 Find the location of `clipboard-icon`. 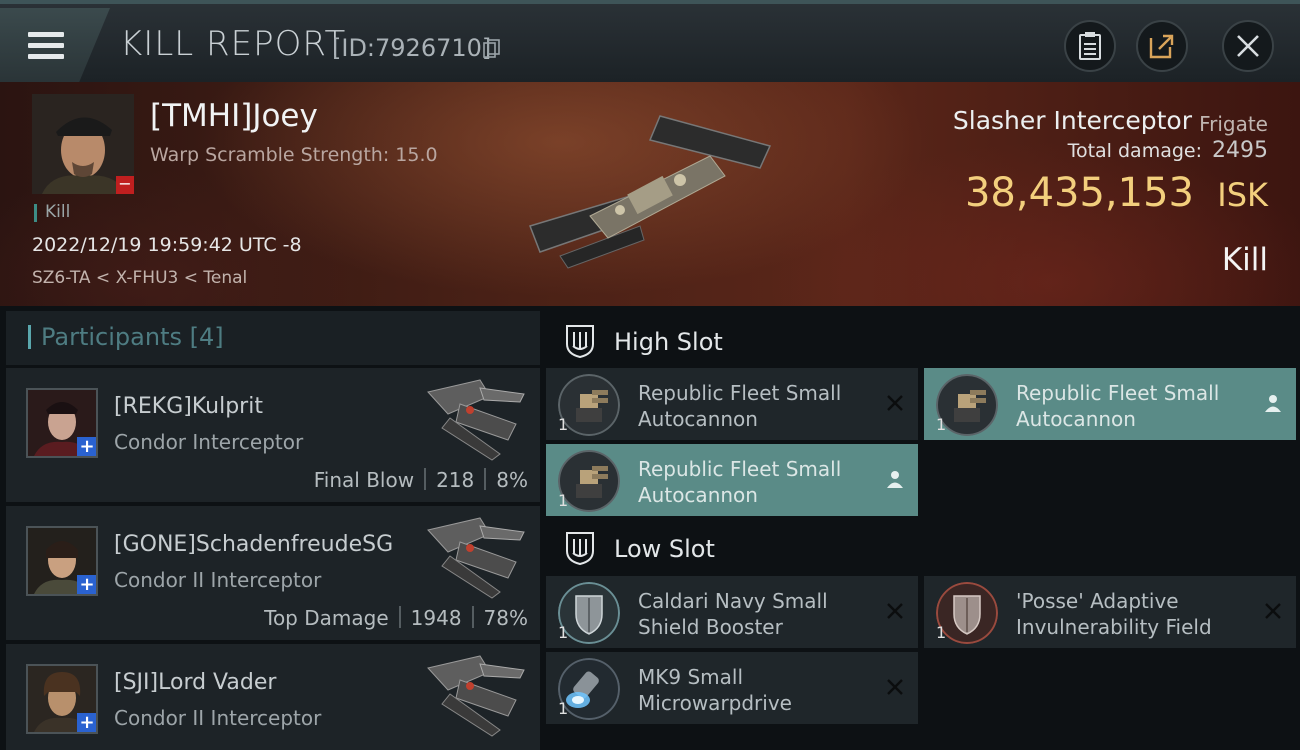

clipboard-icon is located at coordinates (1090, 46).